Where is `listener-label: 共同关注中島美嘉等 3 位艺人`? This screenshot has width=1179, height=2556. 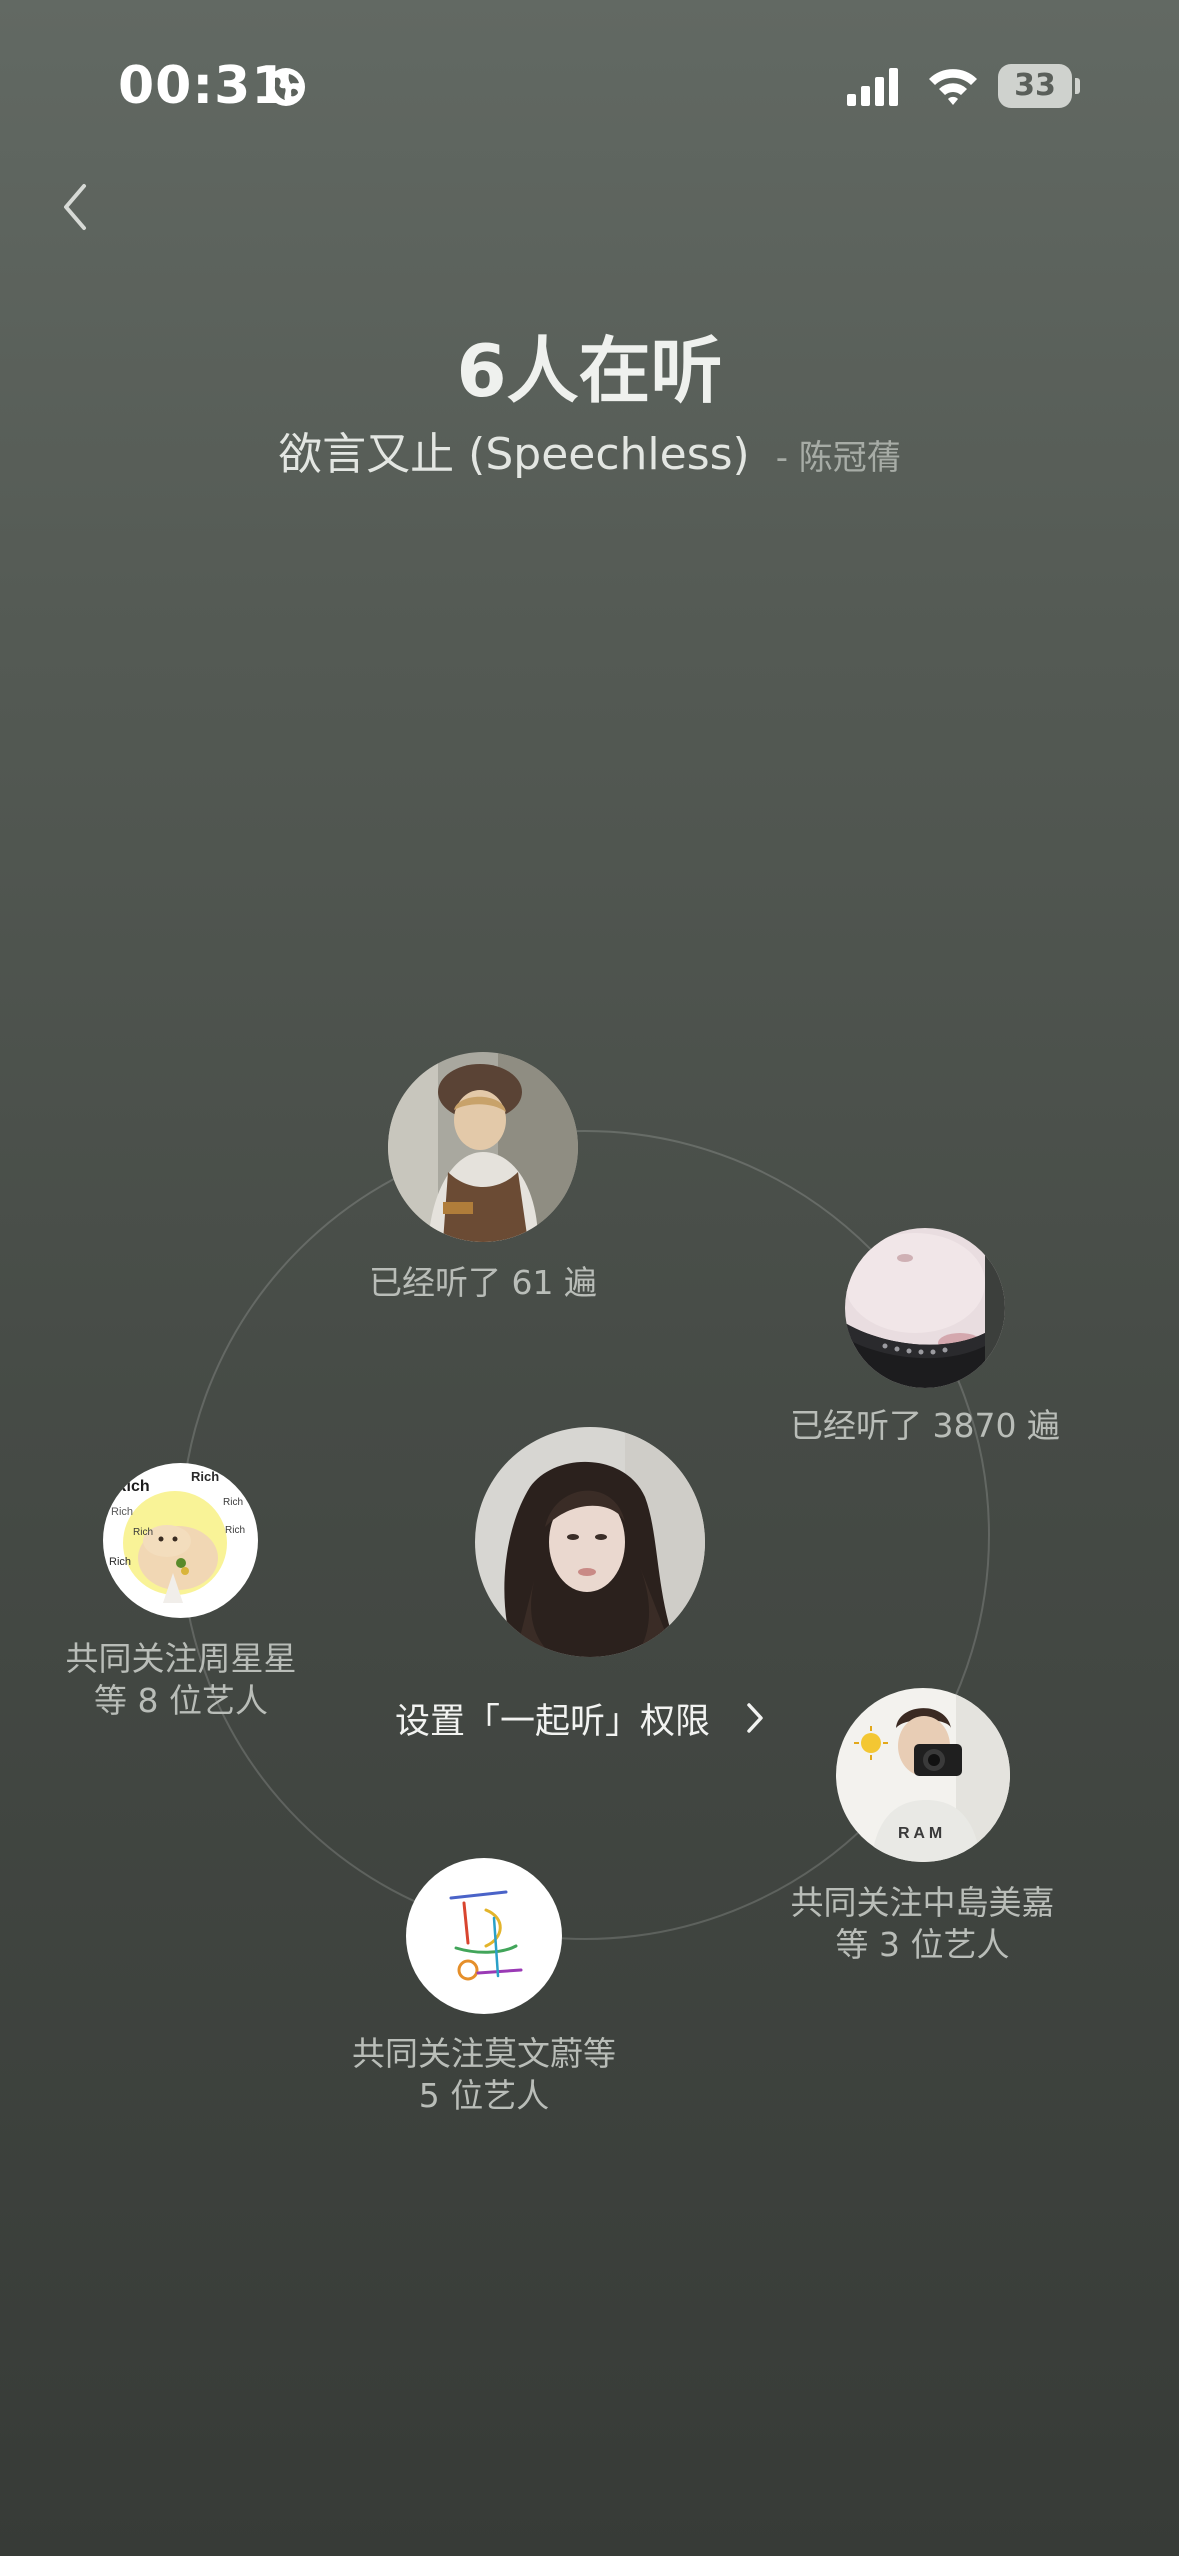
listener-label: 共同关注中島美嘉等 3 位艺人 is located at coordinates (922, 1923).